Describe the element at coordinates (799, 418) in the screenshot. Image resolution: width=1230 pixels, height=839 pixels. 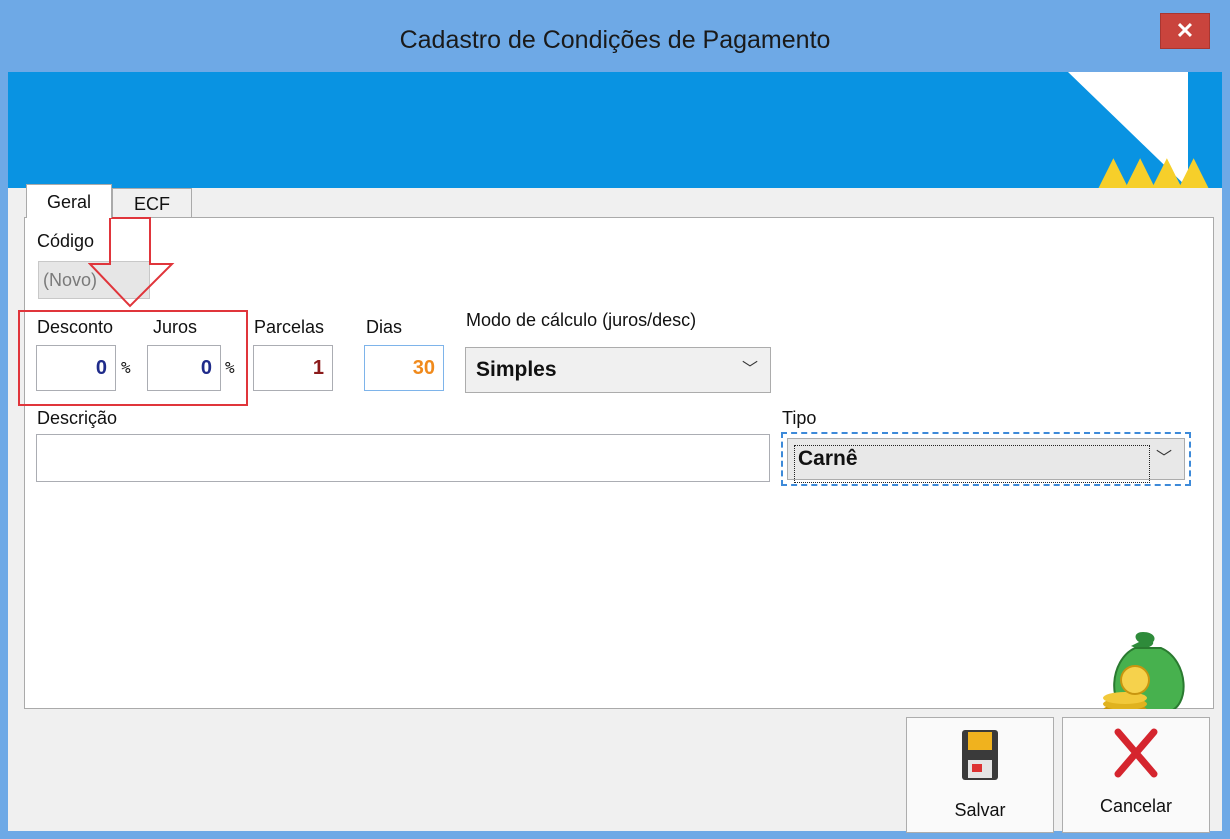
I see `tipo-label: Tipo` at that location.